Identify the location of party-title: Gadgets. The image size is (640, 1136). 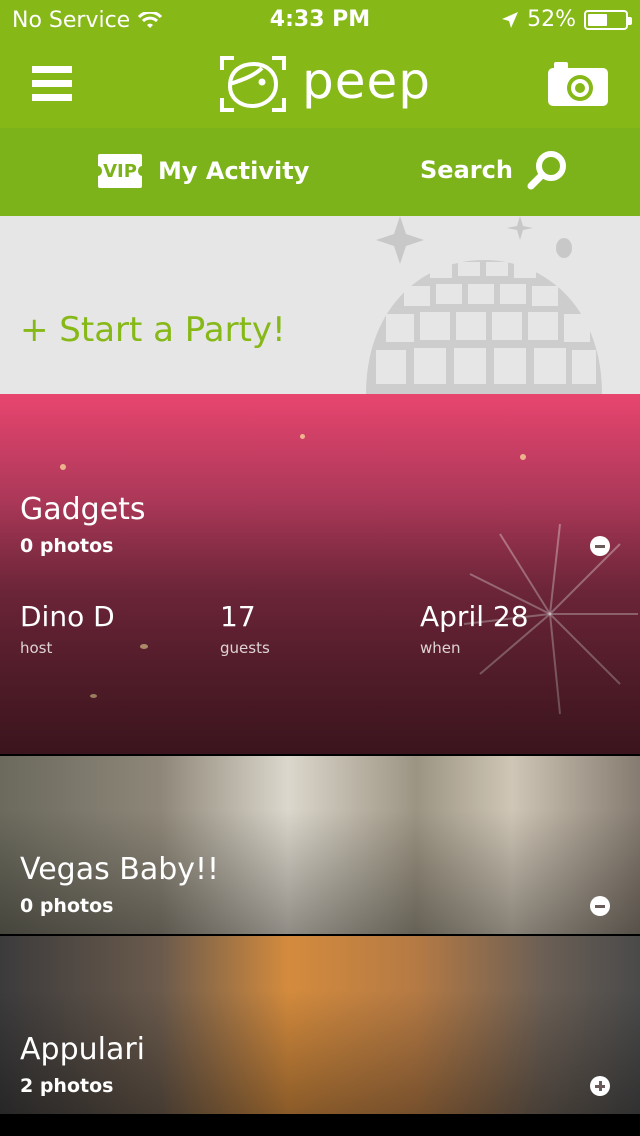
(83, 509).